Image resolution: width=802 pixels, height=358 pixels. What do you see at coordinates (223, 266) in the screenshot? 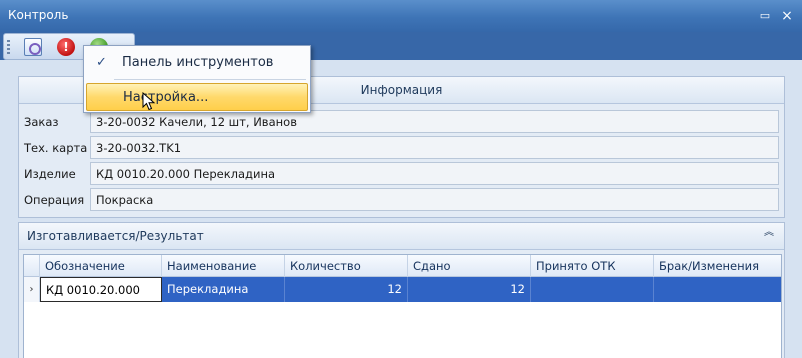
I see `column-header-name: Наименование` at bounding box center [223, 266].